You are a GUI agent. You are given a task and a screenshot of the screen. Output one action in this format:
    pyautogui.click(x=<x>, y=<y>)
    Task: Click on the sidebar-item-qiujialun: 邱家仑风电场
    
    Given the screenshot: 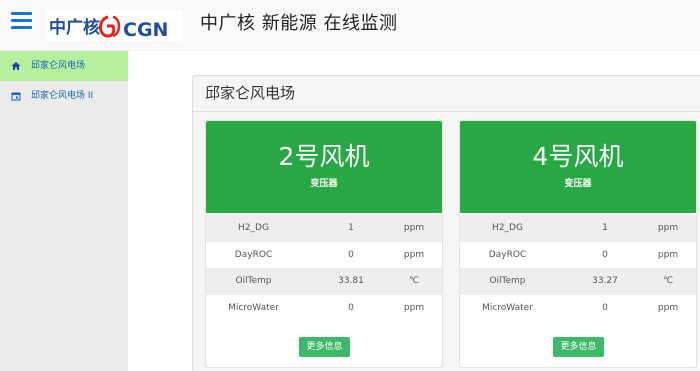 What is the action you would take?
    pyautogui.click(x=64, y=66)
    